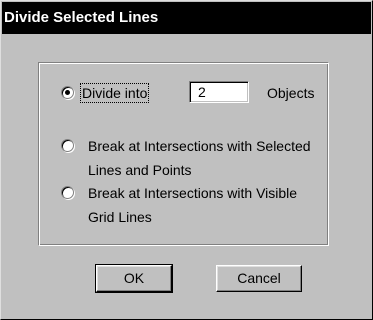  What do you see at coordinates (67, 192) in the screenshot?
I see `radio-break-grid` at bounding box center [67, 192].